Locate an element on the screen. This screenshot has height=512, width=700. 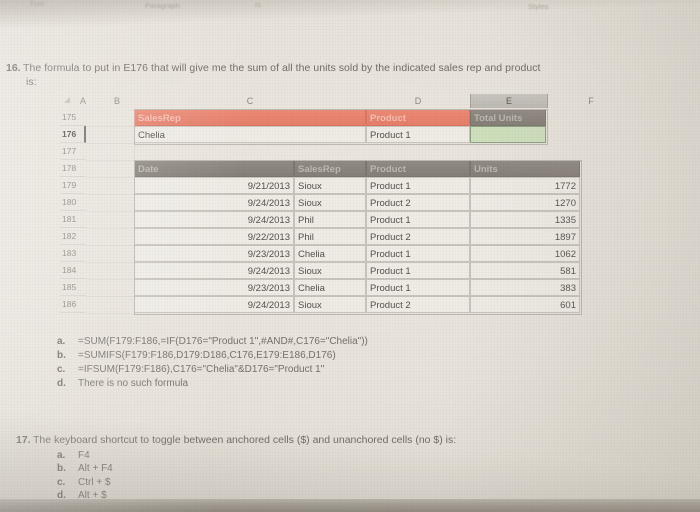
word-ribbon-remnant: Font Paragraph rs Styles is located at coordinates (350, 10).